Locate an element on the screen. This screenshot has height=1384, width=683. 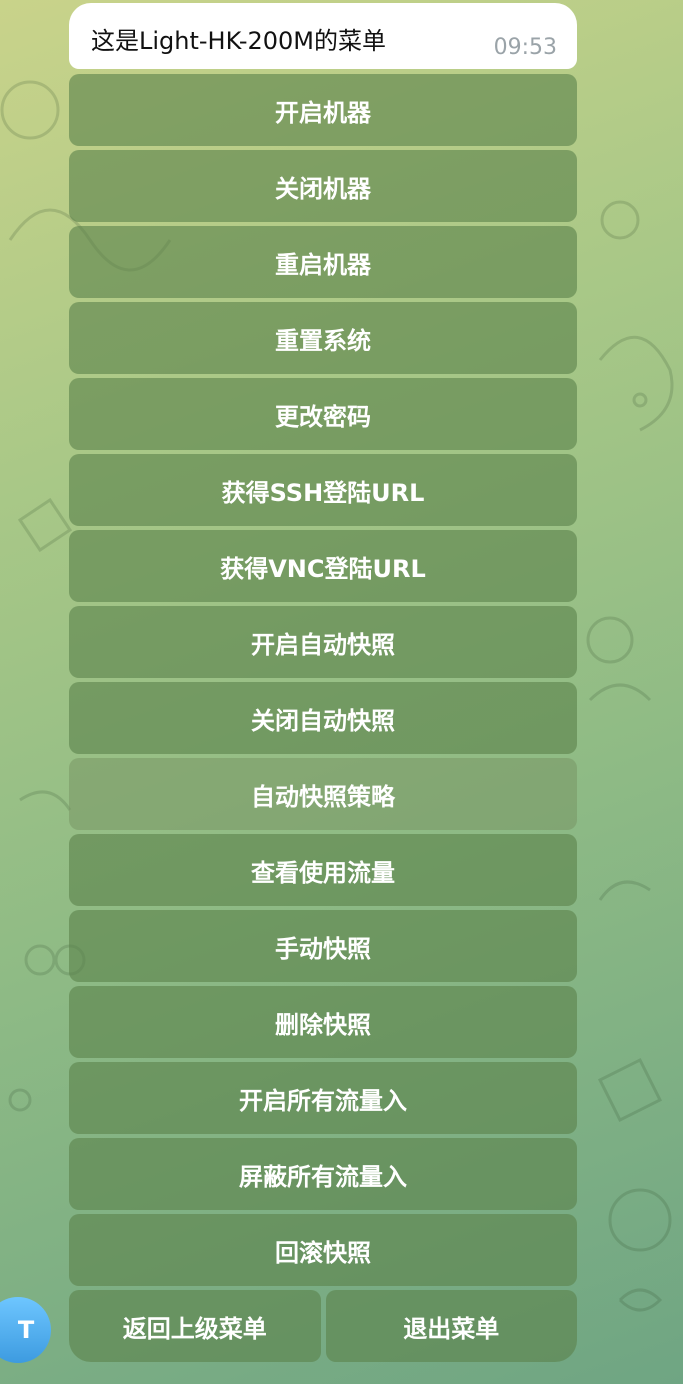
reset-system-button: 重置系统 is located at coordinates (323, 338).